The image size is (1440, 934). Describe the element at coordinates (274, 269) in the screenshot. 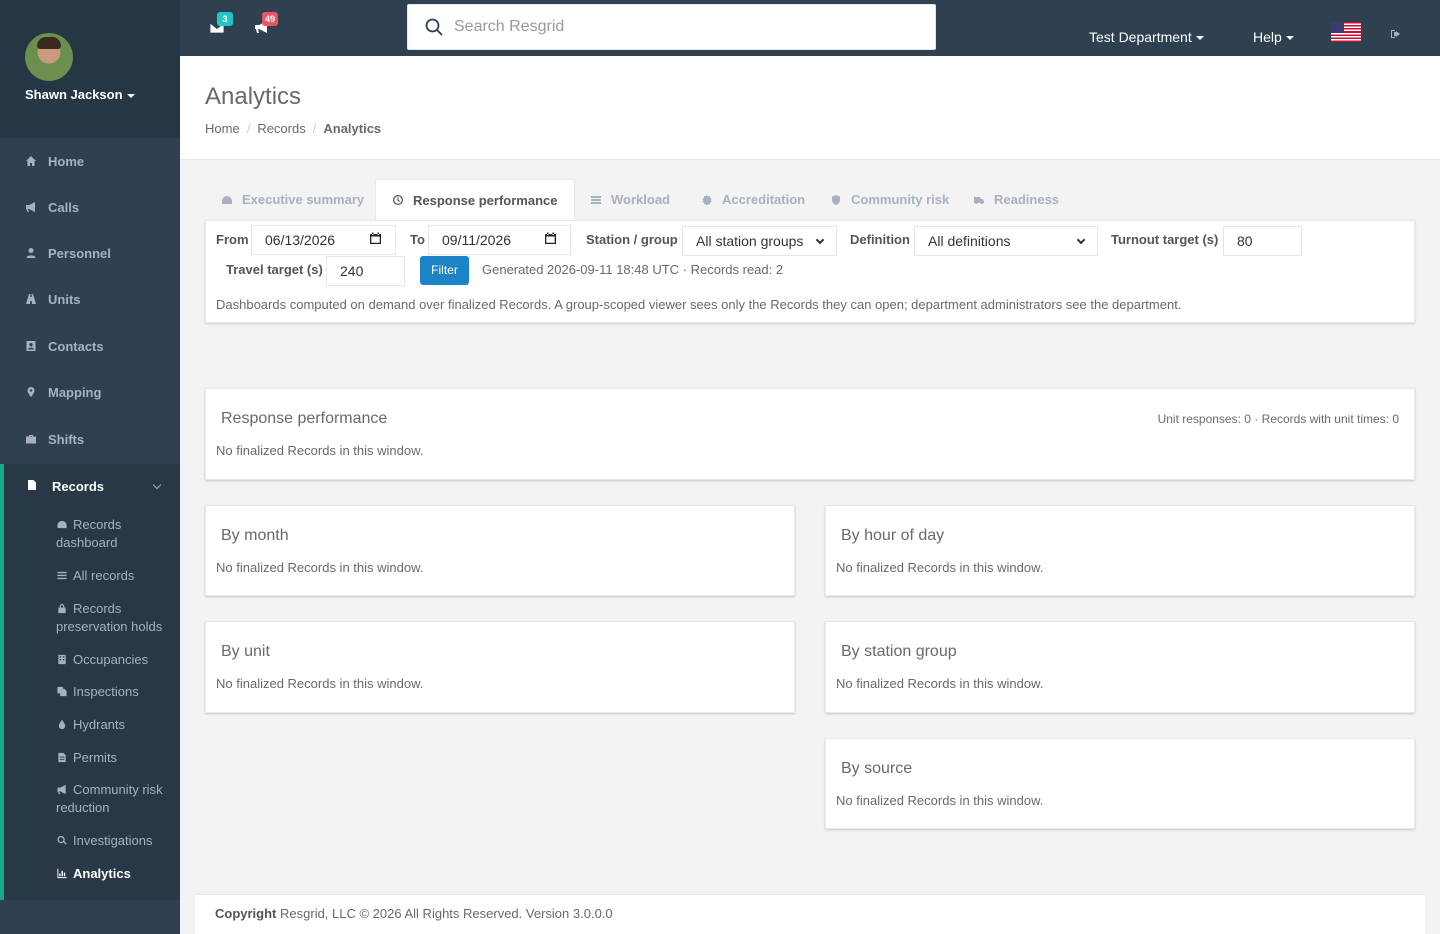

I see `travel-target-label: Travel target (s)` at that location.